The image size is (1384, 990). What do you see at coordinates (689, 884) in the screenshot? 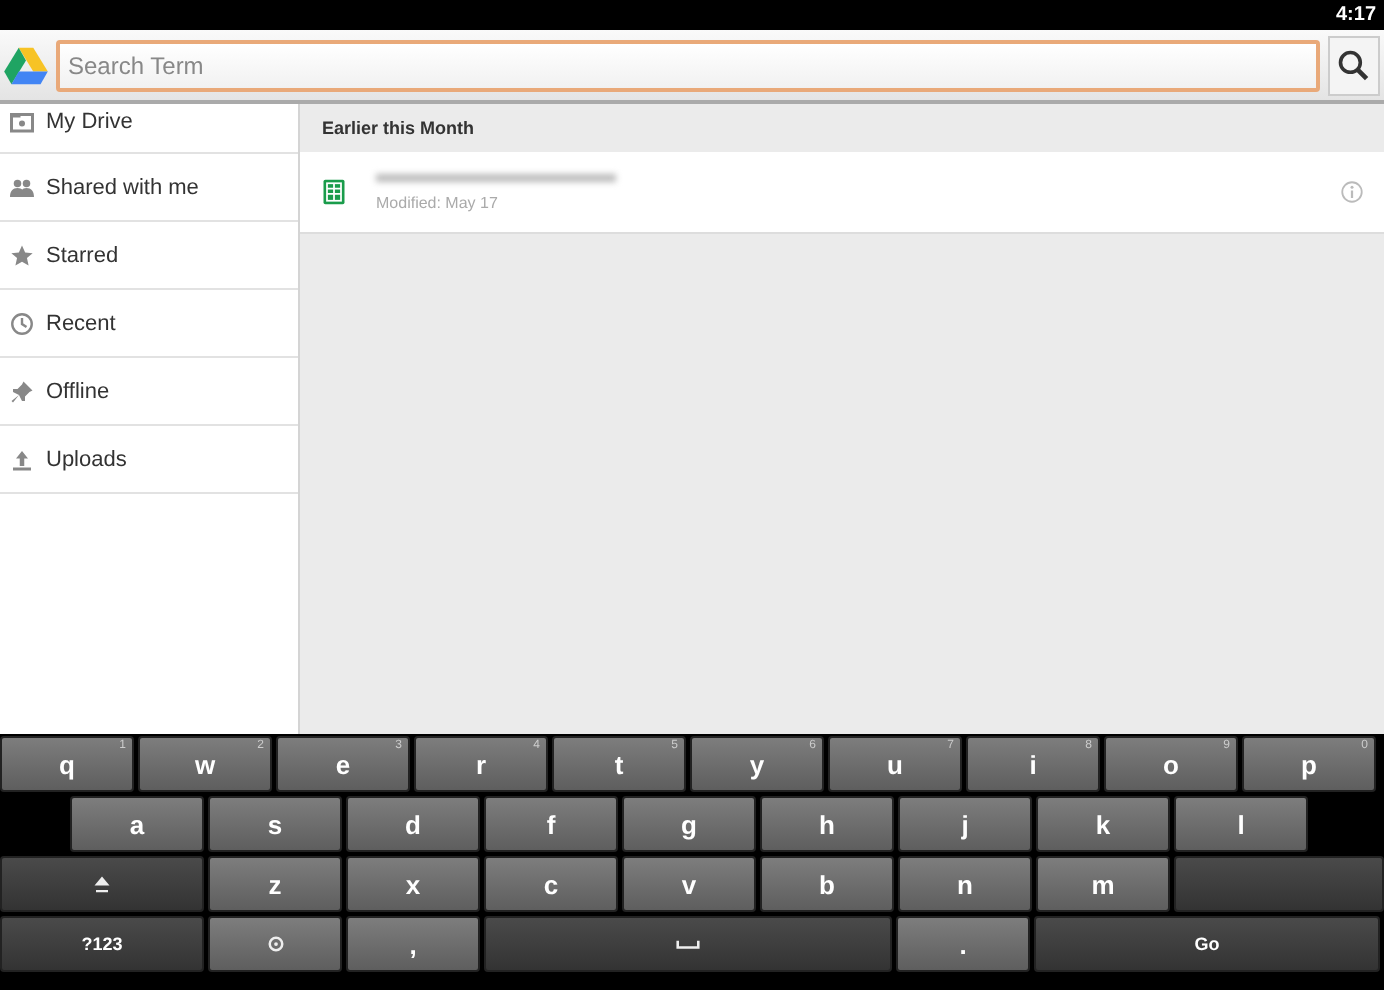
I see `key: v` at bounding box center [689, 884].